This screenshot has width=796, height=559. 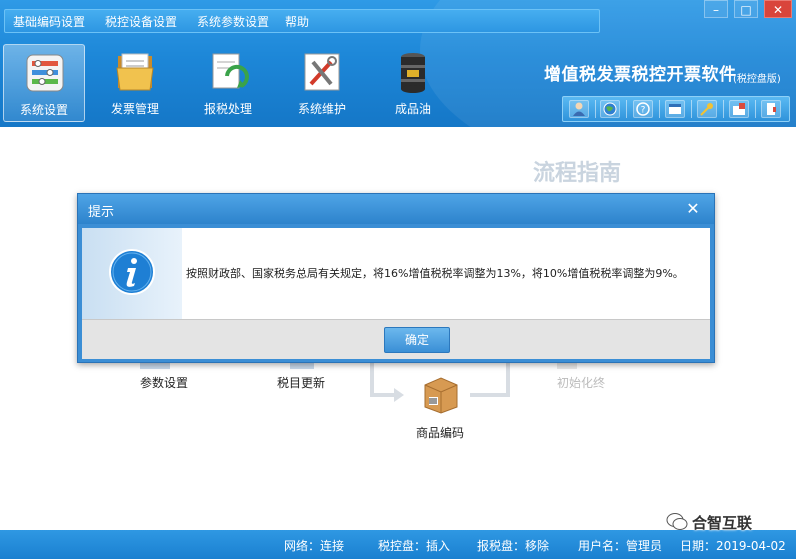 I want to click on dialog-titlebar: 提示 ✕, so click(x=396, y=209).